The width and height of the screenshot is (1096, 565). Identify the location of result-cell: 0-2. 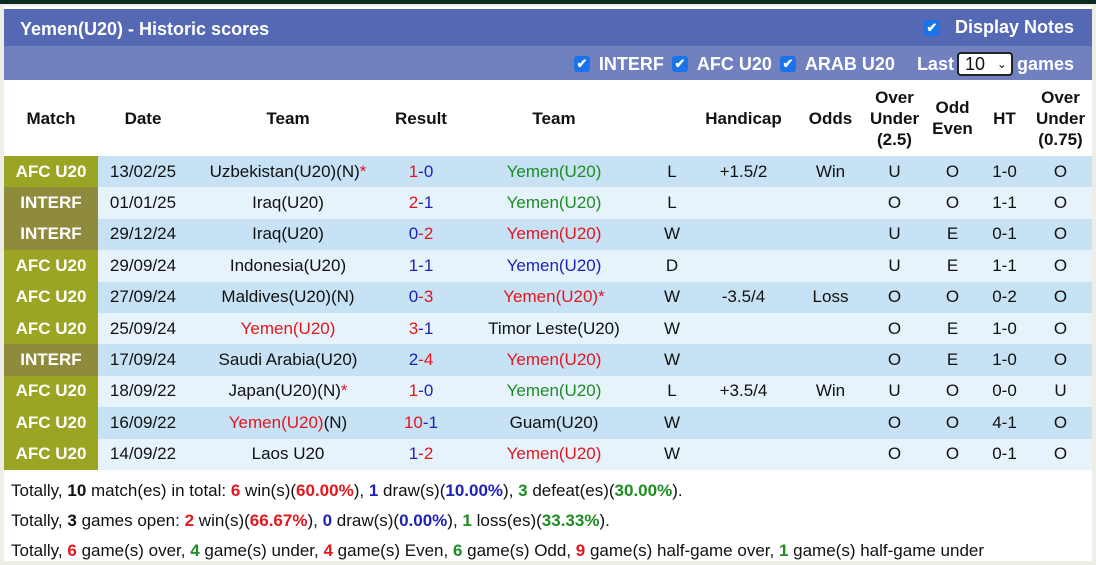
(421, 234).